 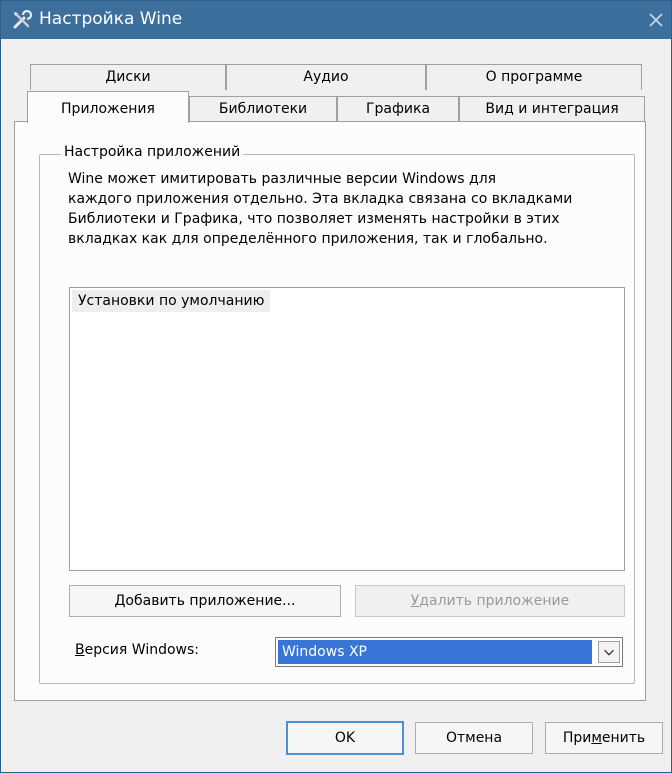 I want to click on tab-about: О программе, so click(x=534, y=77).